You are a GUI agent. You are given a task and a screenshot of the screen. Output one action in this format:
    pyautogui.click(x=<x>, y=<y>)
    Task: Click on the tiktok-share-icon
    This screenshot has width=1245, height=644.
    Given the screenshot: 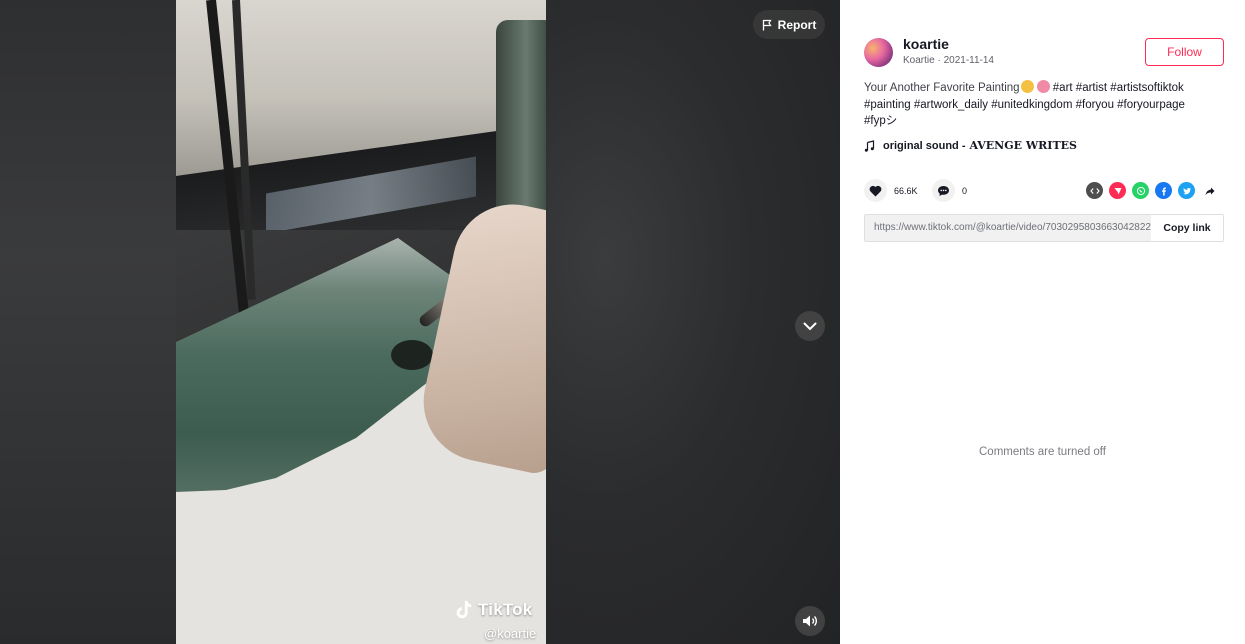 What is the action you would take?
    pyautogui.click(x=1117, y=190)
    